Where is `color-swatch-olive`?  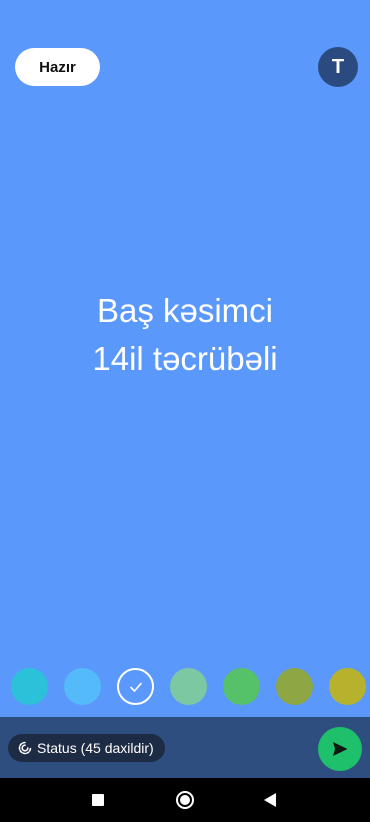
color-swatch-olive is located at coordinates (294, 686).